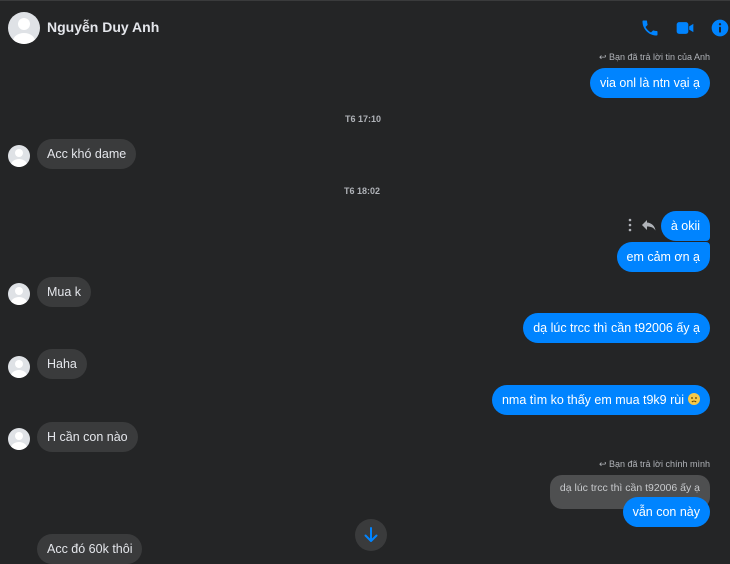 The width and height of the screenshot is (730, 564). What do you see at coordinates (365, 25) in the screenshot?
I see `chat-header: Nguyễn Duy Anh` at bounding box center [365, 25].